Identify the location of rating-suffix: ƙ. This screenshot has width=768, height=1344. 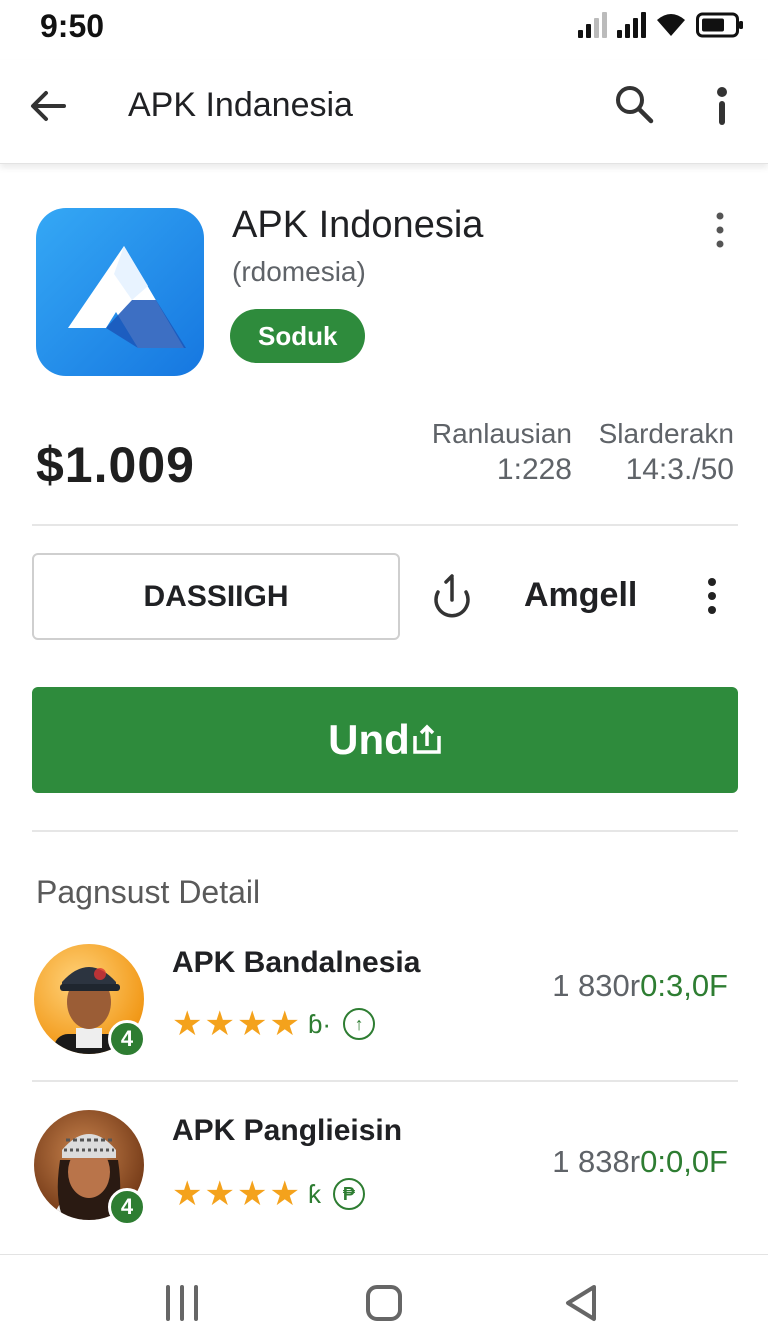
(314, 1193).